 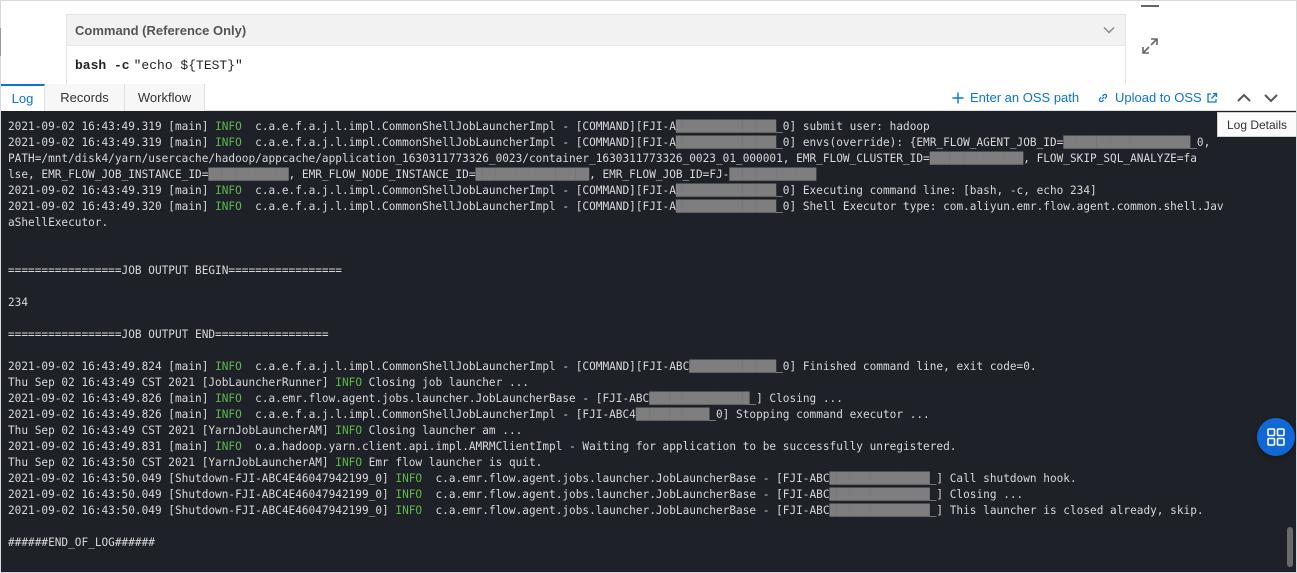 I want to click on redacted-text: ████████████, so click(x=248, y=174).